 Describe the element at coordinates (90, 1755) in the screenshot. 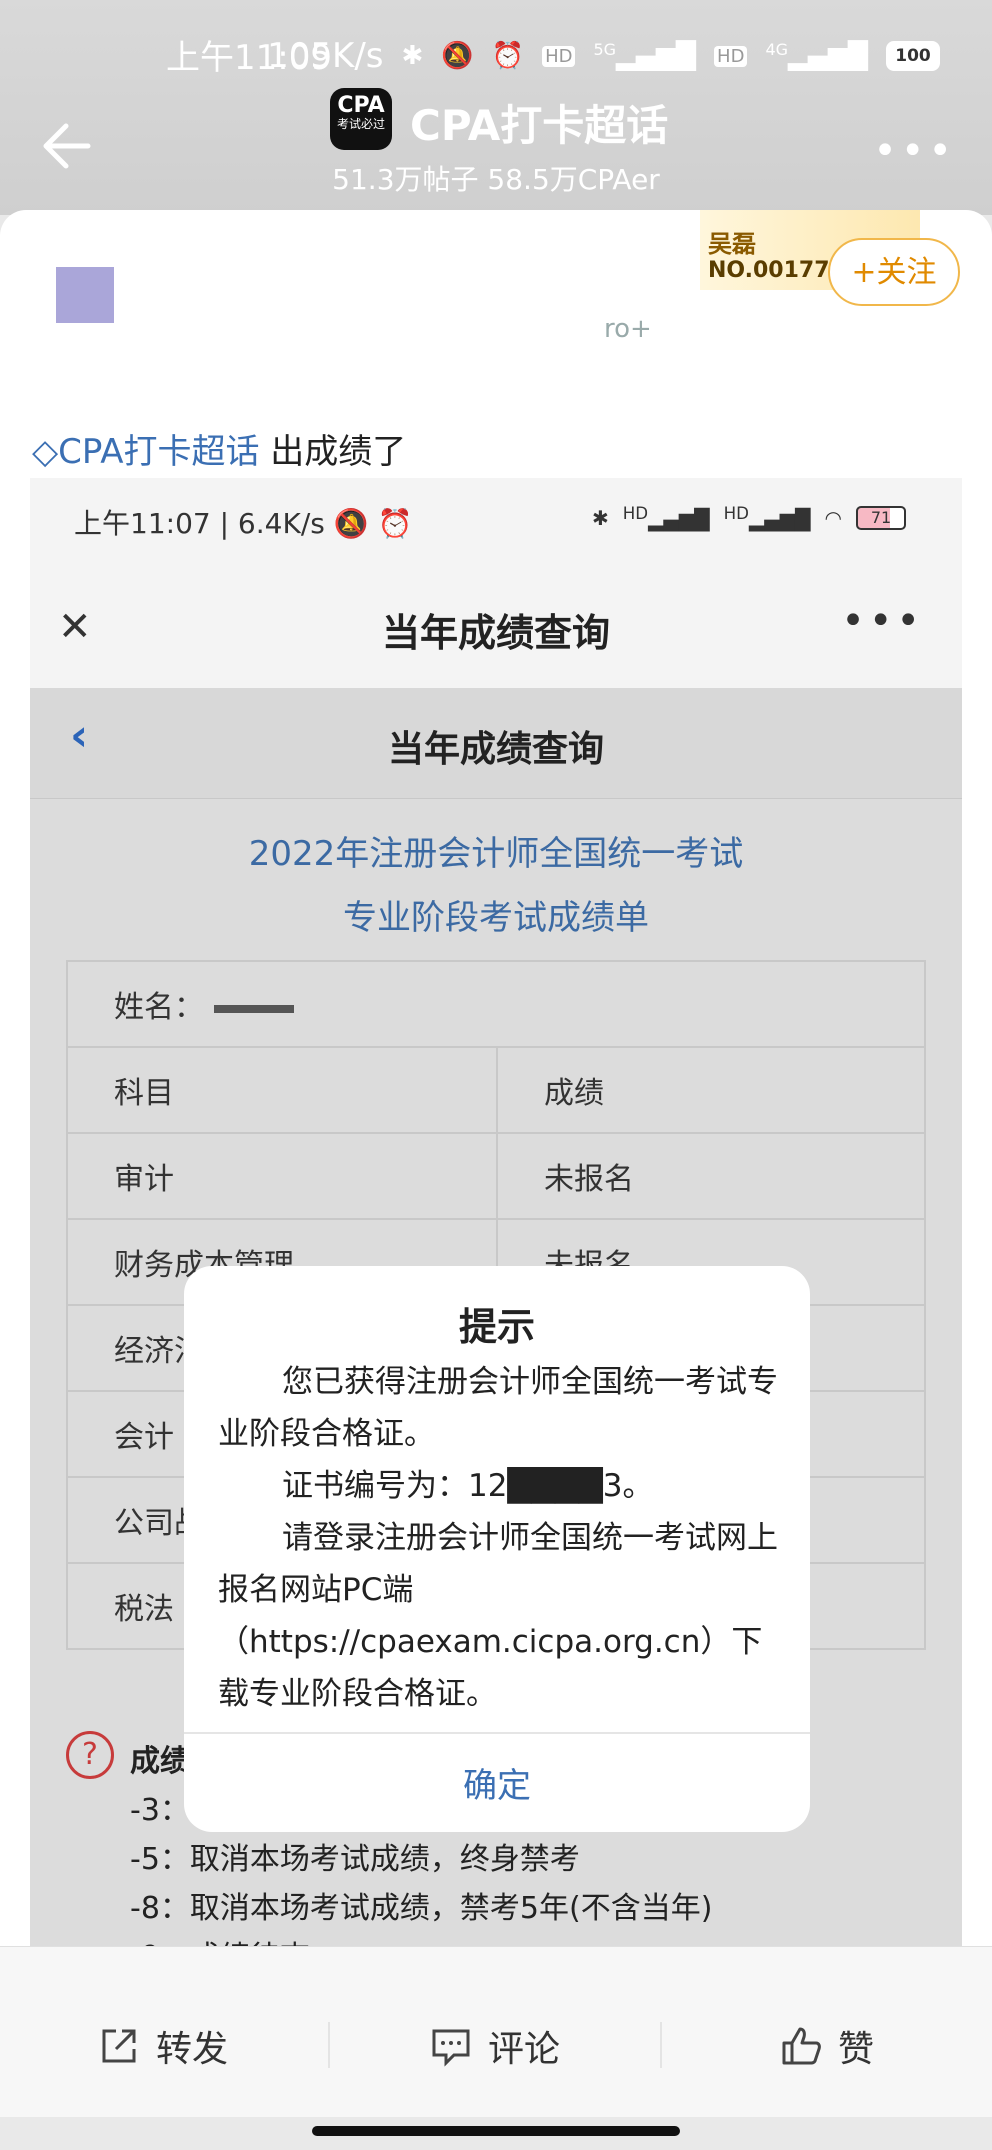

I see `help-icon: ?` at that location.